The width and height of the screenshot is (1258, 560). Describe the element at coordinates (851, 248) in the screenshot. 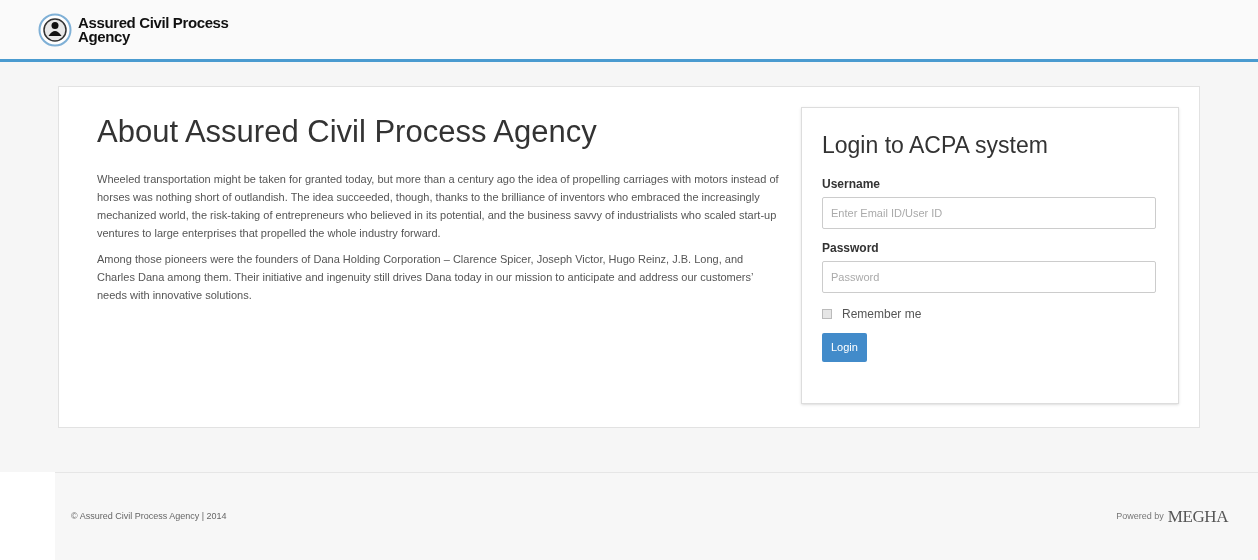

I see `field-label: Password` at that location.